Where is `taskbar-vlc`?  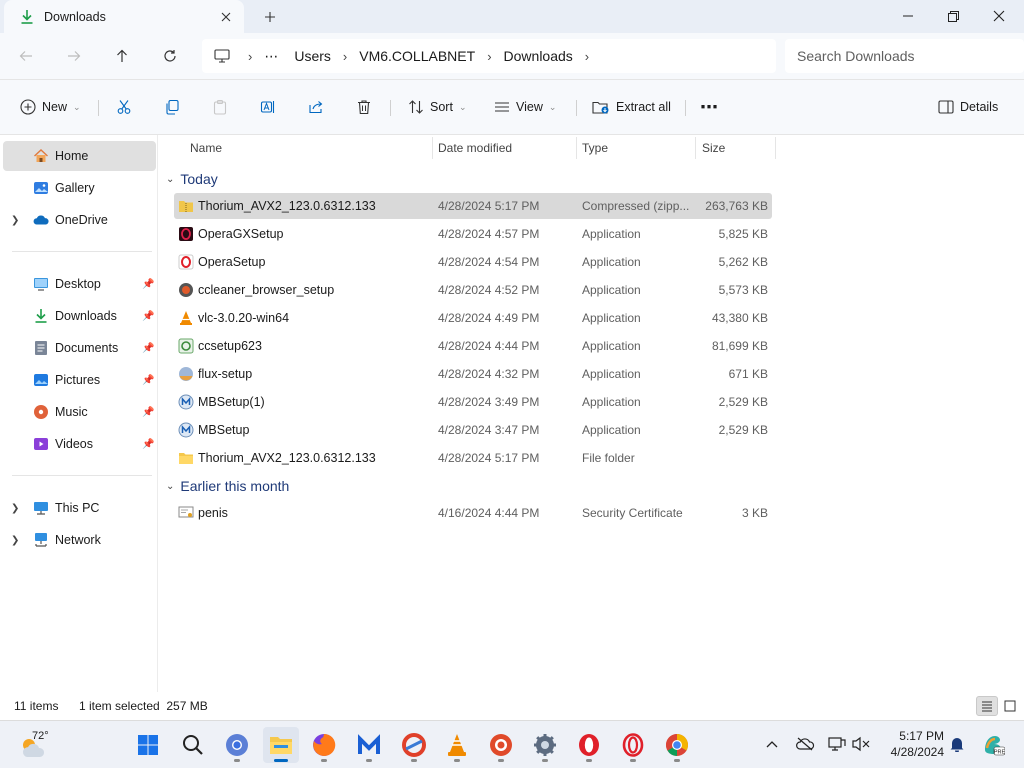
taskbar-vlc is located at coordinates (457, 745).